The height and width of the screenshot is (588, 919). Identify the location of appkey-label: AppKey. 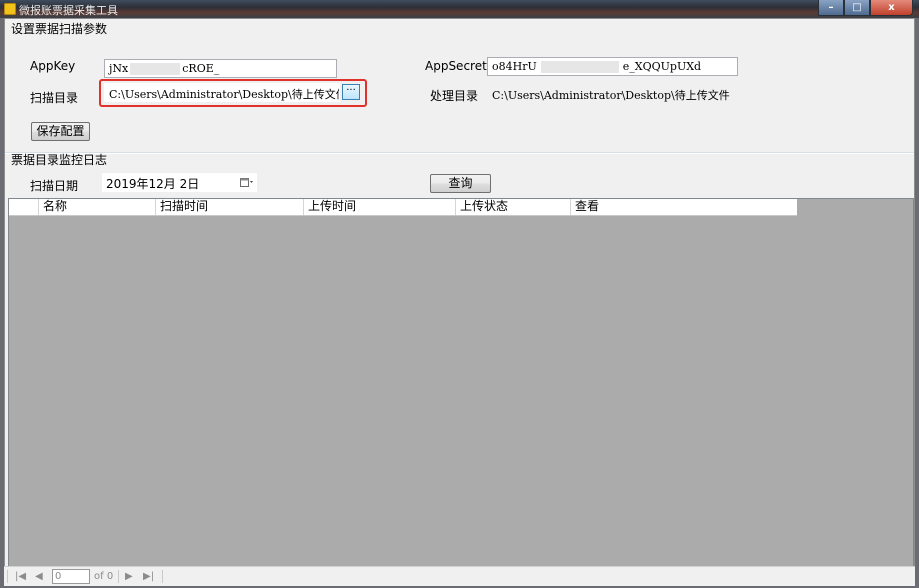
(53, 66).